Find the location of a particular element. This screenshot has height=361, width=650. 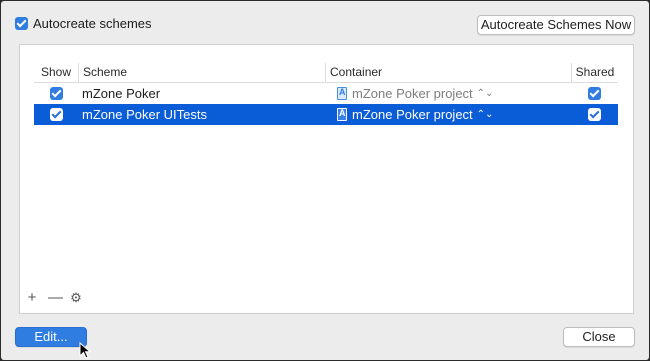

autocreate-label: Autocreate schemes is located at coordinates (92, 23).